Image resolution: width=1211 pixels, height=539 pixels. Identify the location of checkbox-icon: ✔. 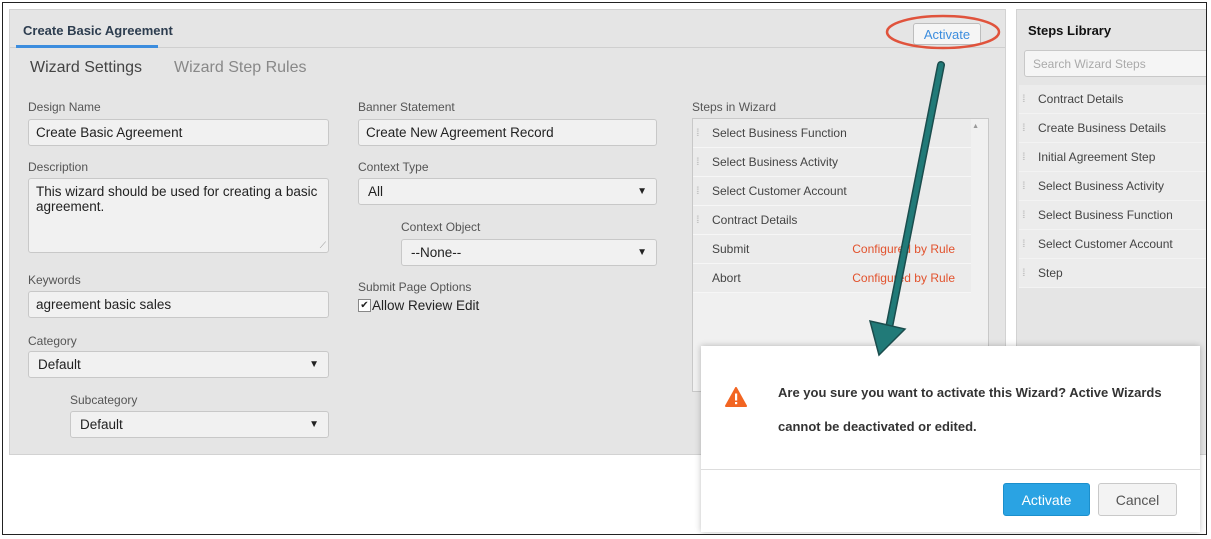
(364, 305).